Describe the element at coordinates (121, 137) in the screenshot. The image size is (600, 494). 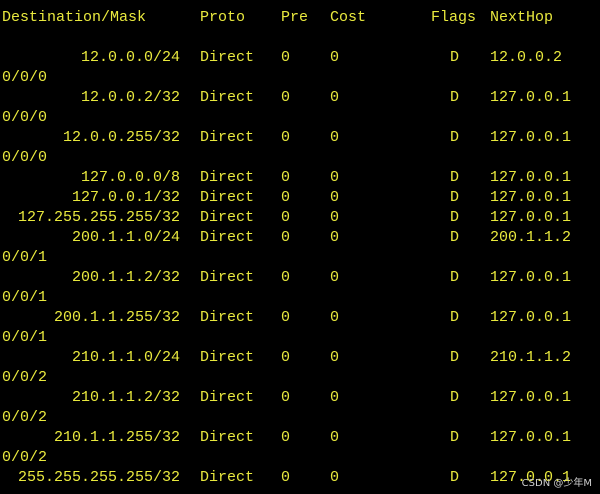
I see `route-destination: 12.0.0.255/32` at that location.